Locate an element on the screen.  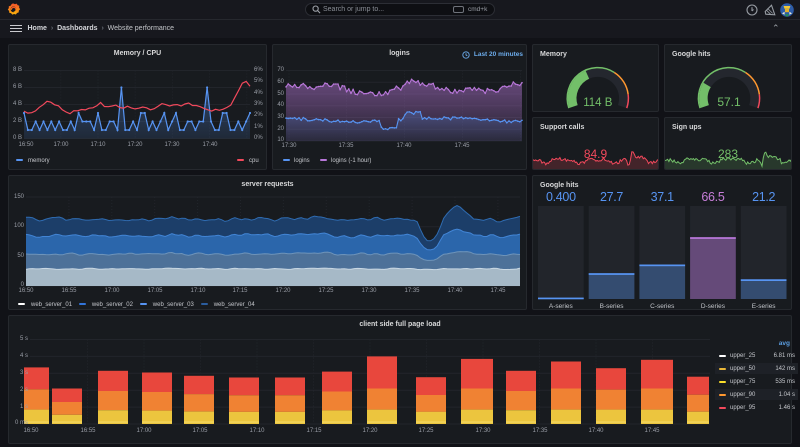
svg-text: 57.1 is located at coordinates (729, 102).